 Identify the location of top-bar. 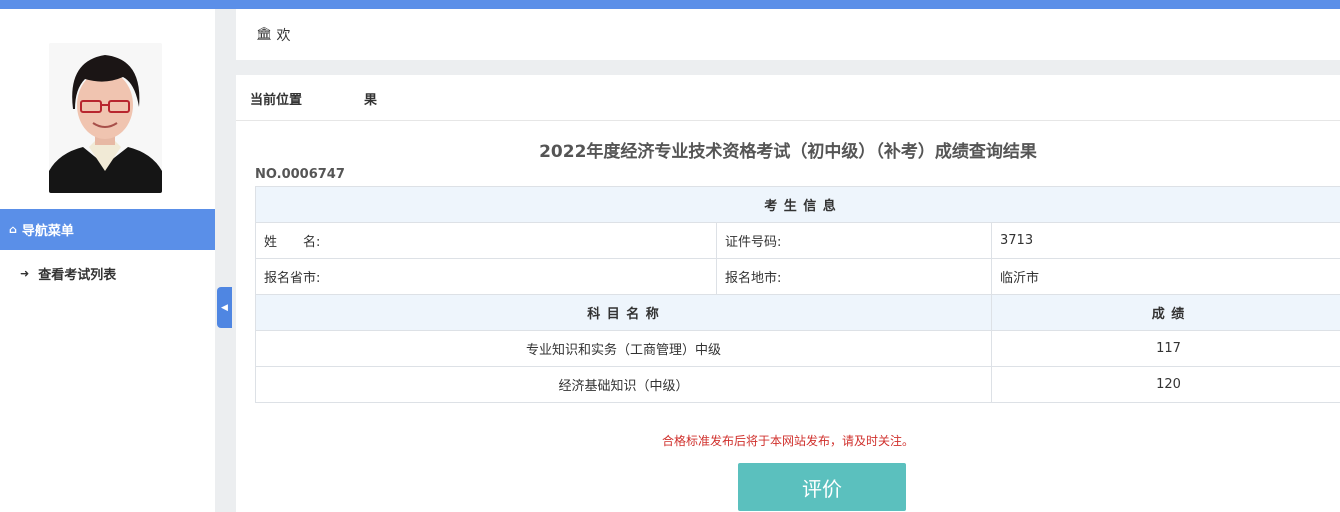
(670, 4).